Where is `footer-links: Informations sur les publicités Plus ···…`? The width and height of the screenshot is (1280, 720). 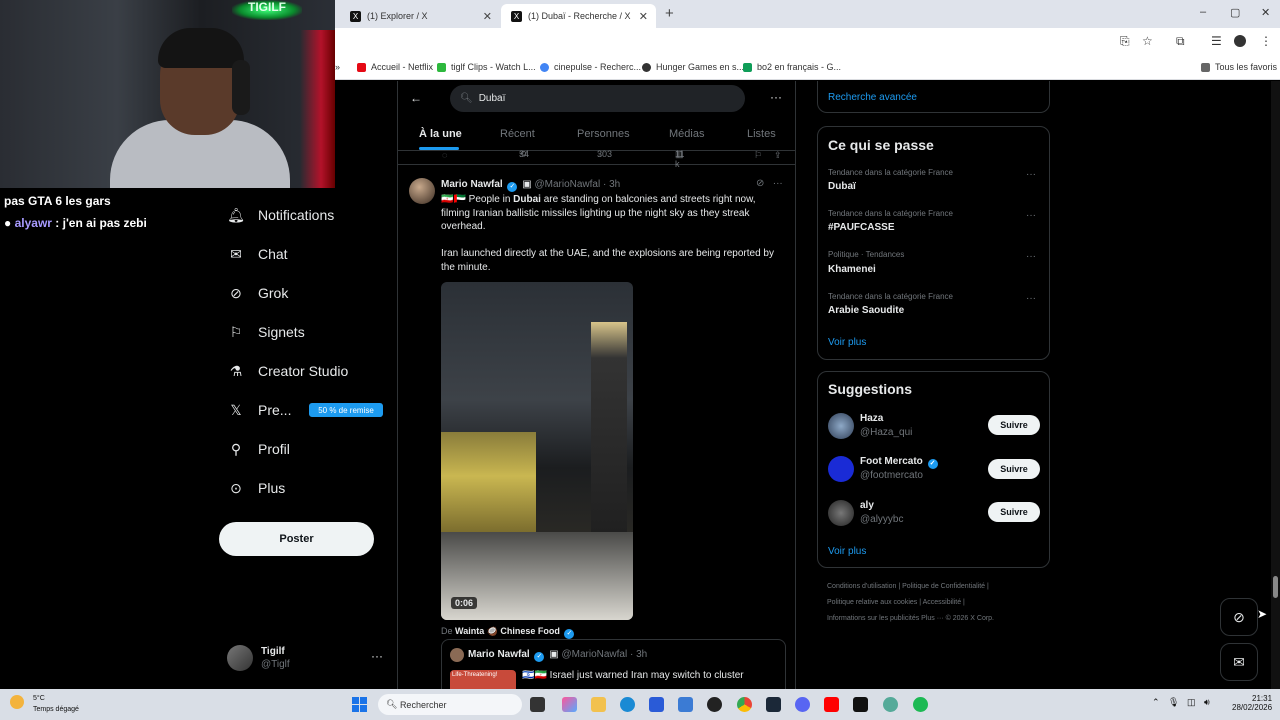
footer-links: Informations sur les publicités Plus ···… is located at coordinates (910, 618).